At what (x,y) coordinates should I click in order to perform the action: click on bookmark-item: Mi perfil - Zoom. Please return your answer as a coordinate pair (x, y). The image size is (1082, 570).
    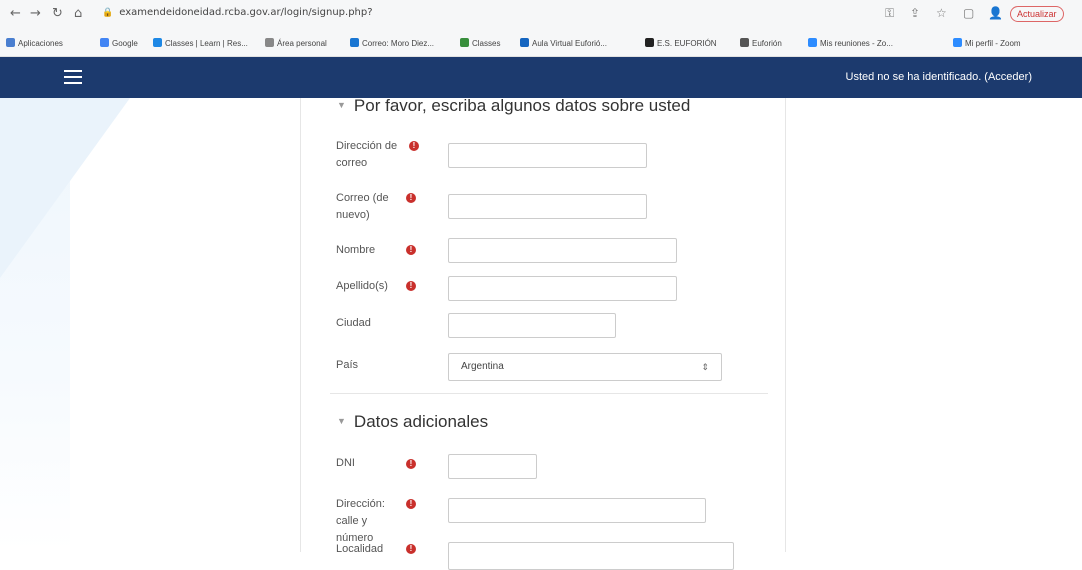
    Looking at the image, I should click on (987, 43).